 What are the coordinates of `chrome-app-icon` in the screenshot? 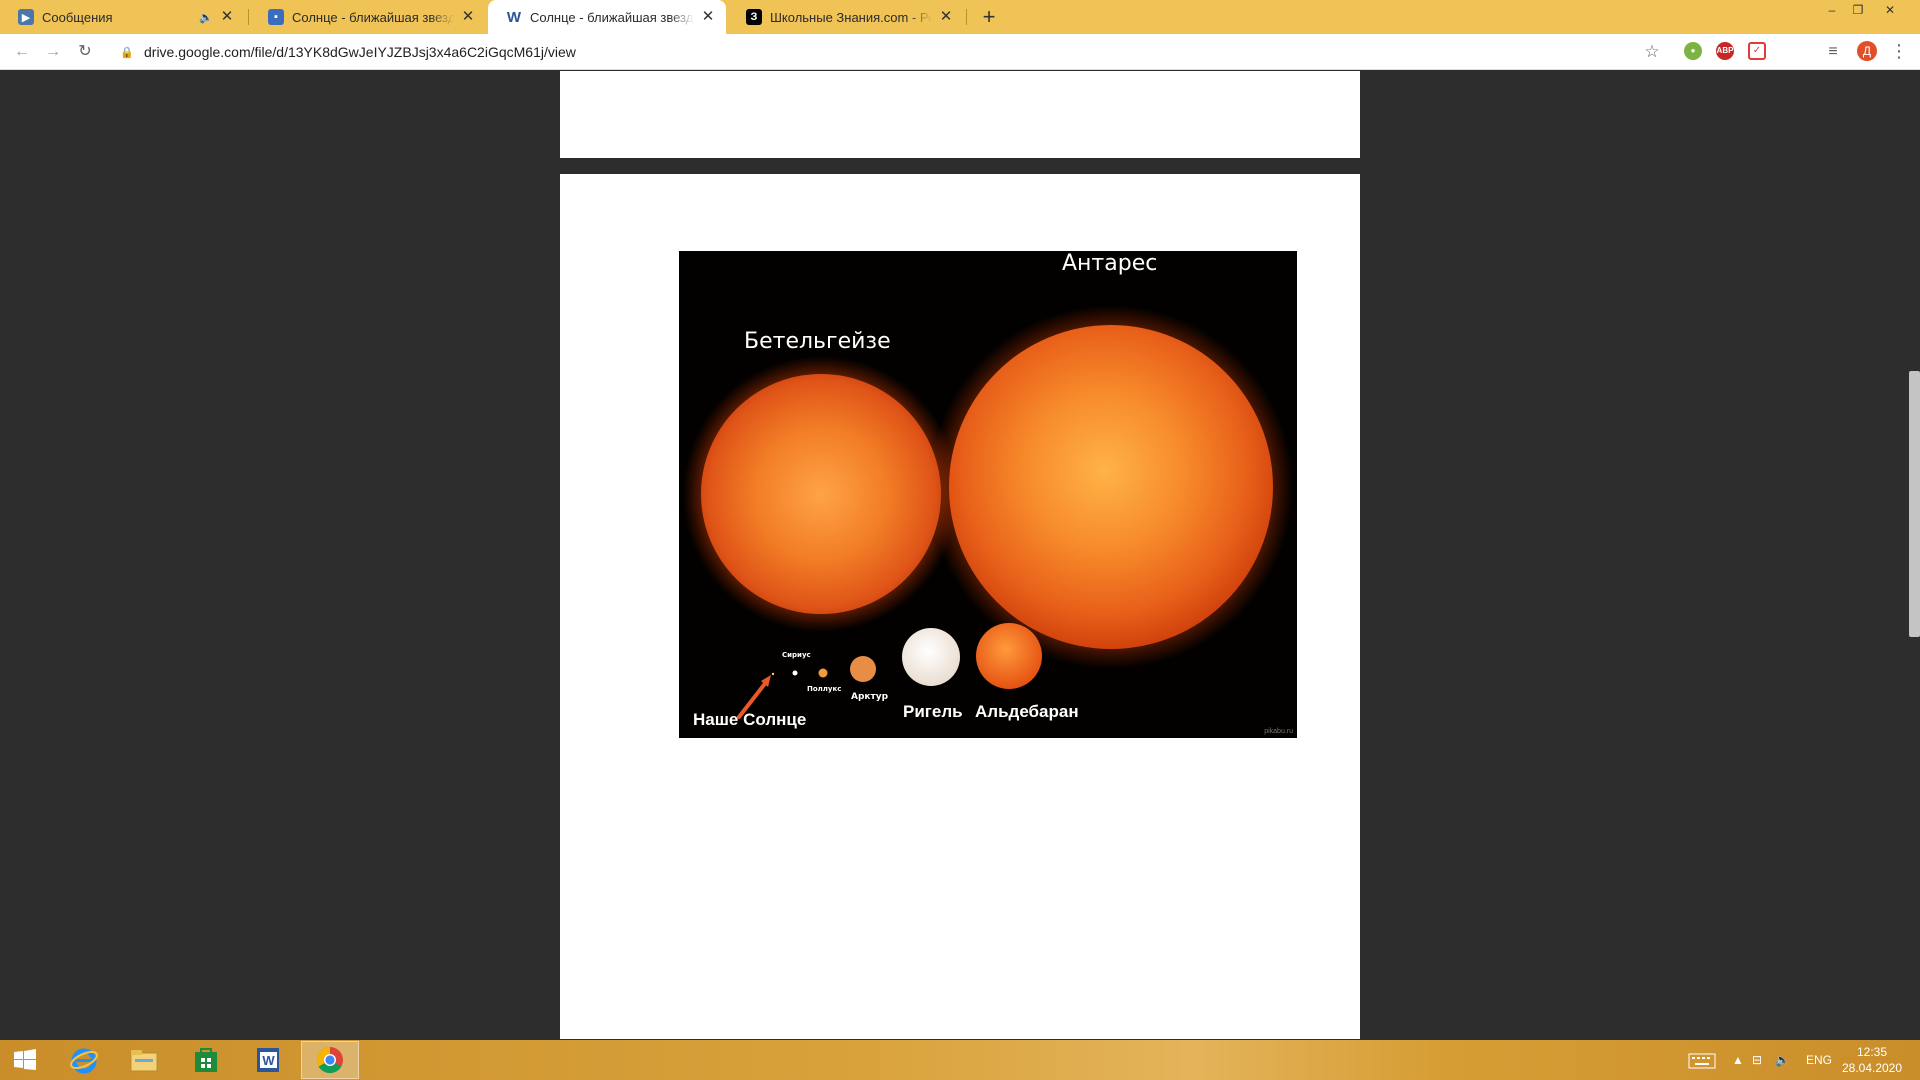 It's located at (330, 1060).